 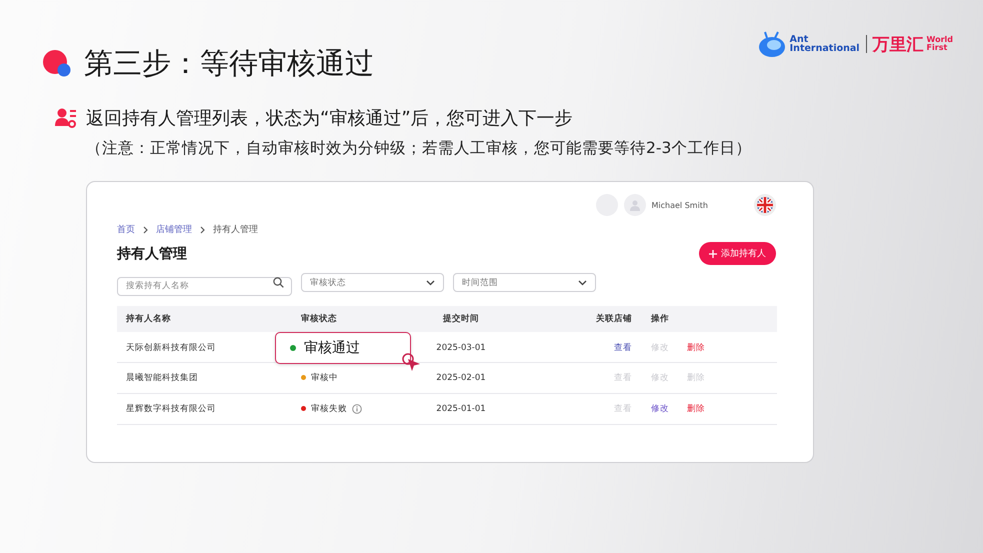 What do you see at coordinates (771, 44) in the screenshot?
I see `mascot-icon` at bounding box center [771, 44].